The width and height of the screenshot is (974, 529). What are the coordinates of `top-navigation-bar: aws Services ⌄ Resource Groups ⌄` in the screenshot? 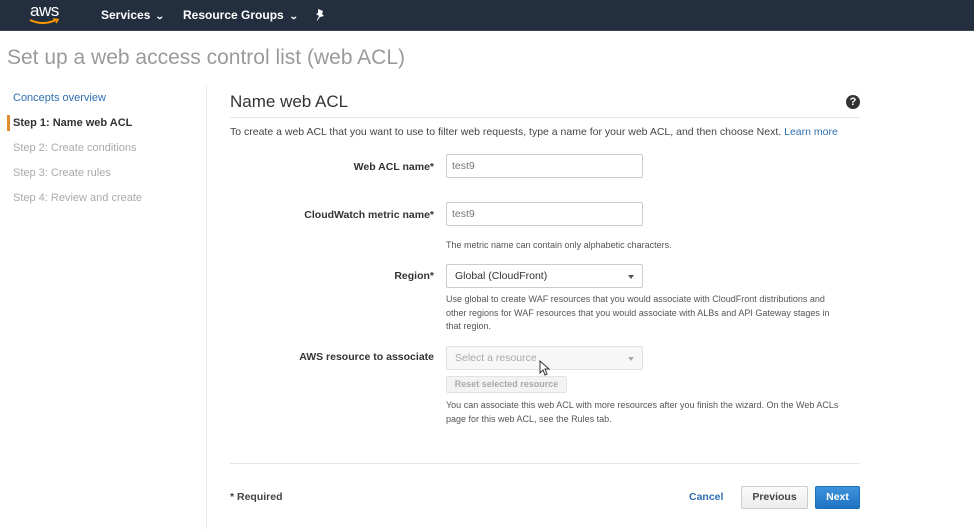 It's located at (487, 15).